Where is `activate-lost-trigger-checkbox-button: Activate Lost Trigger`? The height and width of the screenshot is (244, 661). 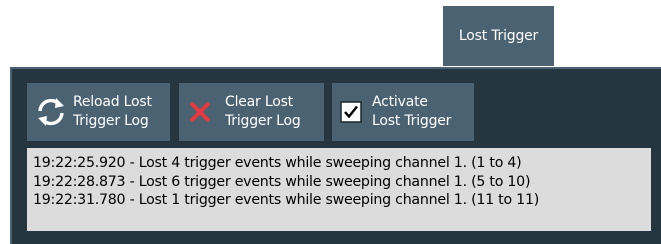 activate-lost-trigger-checkbox-button: Activate Lost Trigger is located at coordinates (403, 112).